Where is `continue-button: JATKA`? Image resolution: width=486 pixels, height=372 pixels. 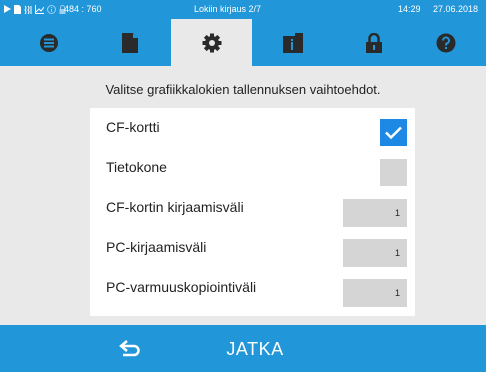
continue-button: JATKA is located at coordinates (255, 349).